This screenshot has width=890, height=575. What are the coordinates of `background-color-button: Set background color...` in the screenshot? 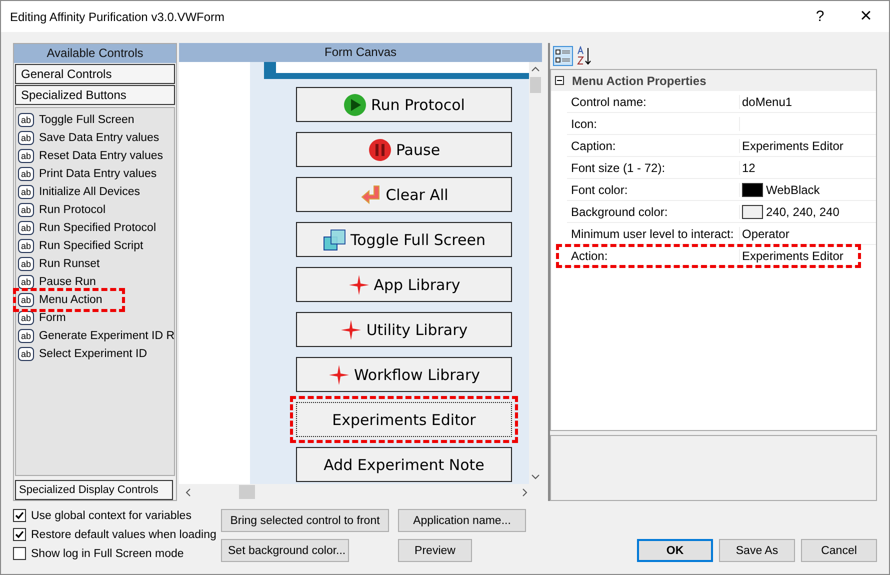 It's located at (285, 550).